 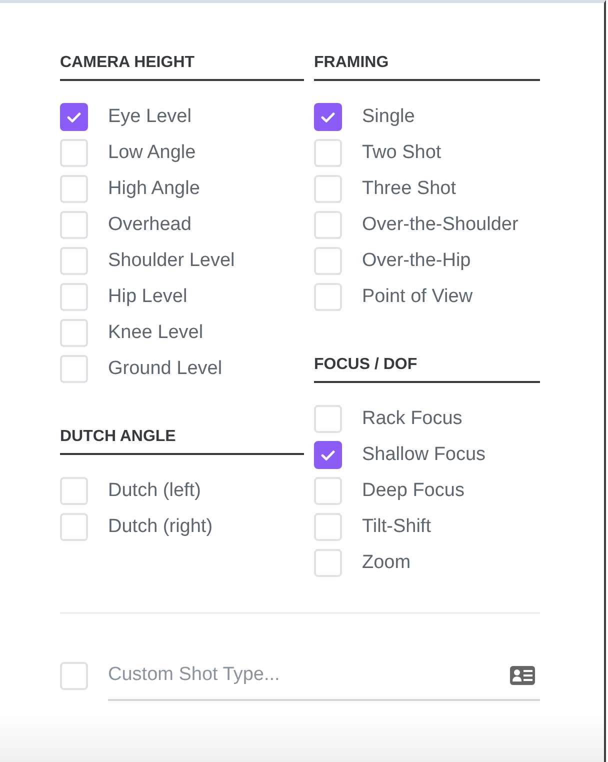 What do you see at coordinates (440, 225) in the screenshot?
I see `checkbox-label: Over-the-Shoulder` at bounding box center [440, 225].